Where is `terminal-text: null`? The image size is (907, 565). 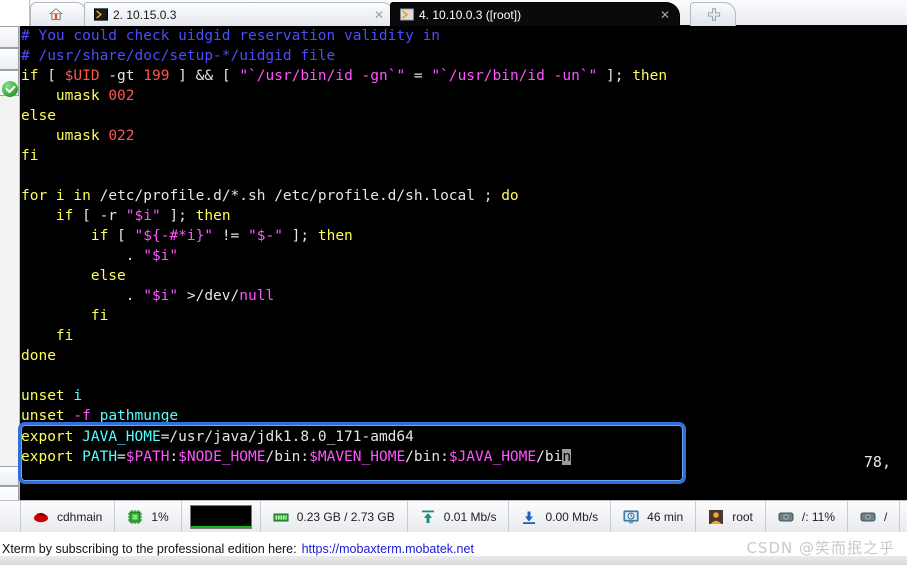 terminal-text: null is located at coordinates (257, 296).